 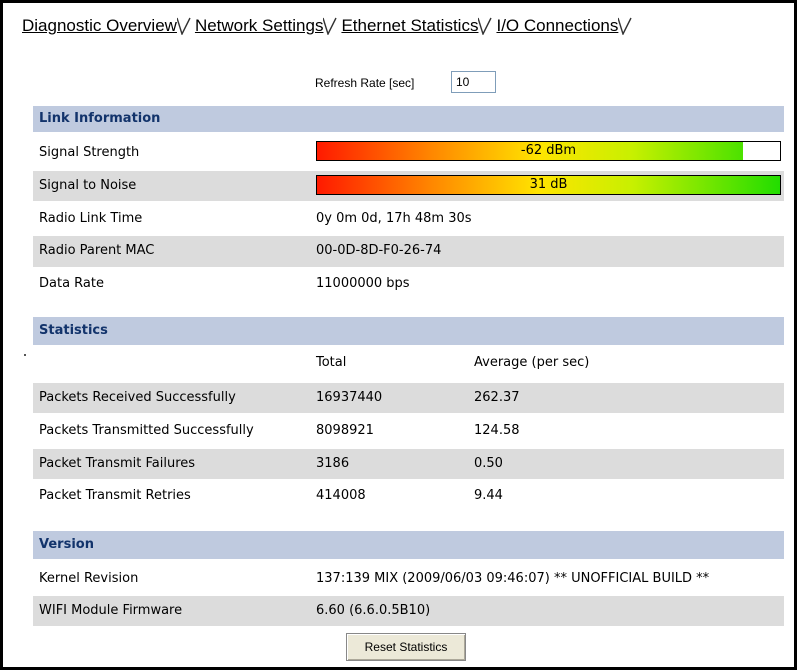 I want to click on tab-label: Network Settings, so click(x=259, y=25).